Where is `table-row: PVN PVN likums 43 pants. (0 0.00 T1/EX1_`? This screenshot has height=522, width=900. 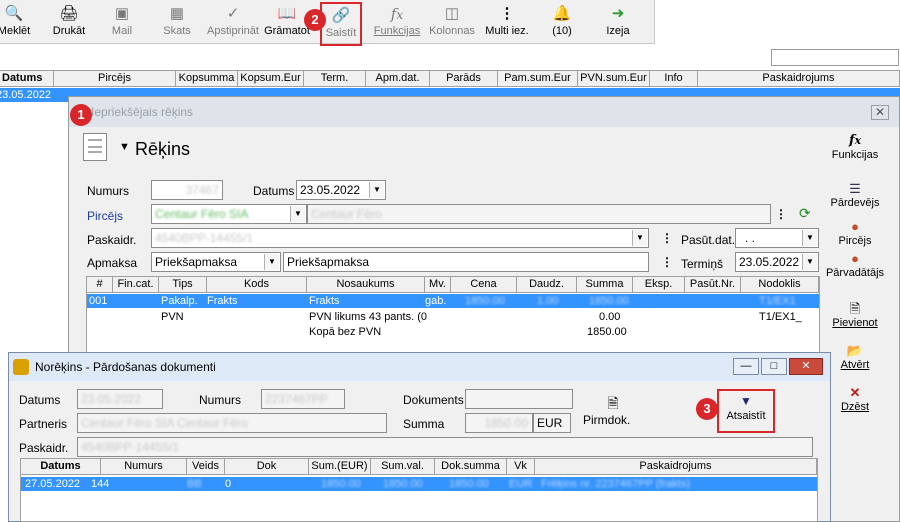 table-row: PVN PVN likums 43 pants. (0 0.00 T1/EX1_ is located at coordinates (453, 317).